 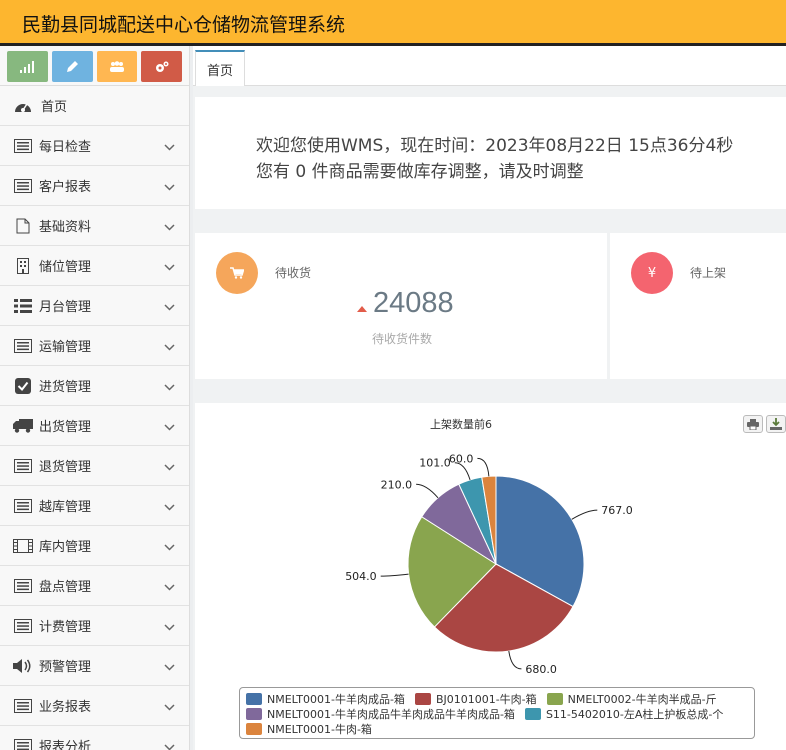 I want to click on pending-receipt-card: 待收货 24088 待收货件数, so click(x=401, y=306).